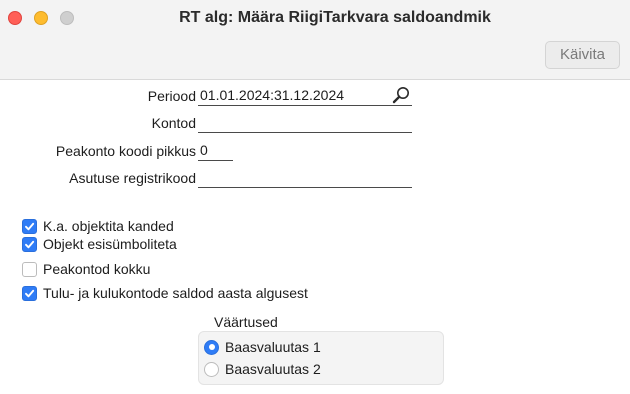 The image size is (630, 394). What do you see at coordinates (173, 123) in the screenshot?
I see `accounts-label: Kontod` at bounding box center [173, 123].